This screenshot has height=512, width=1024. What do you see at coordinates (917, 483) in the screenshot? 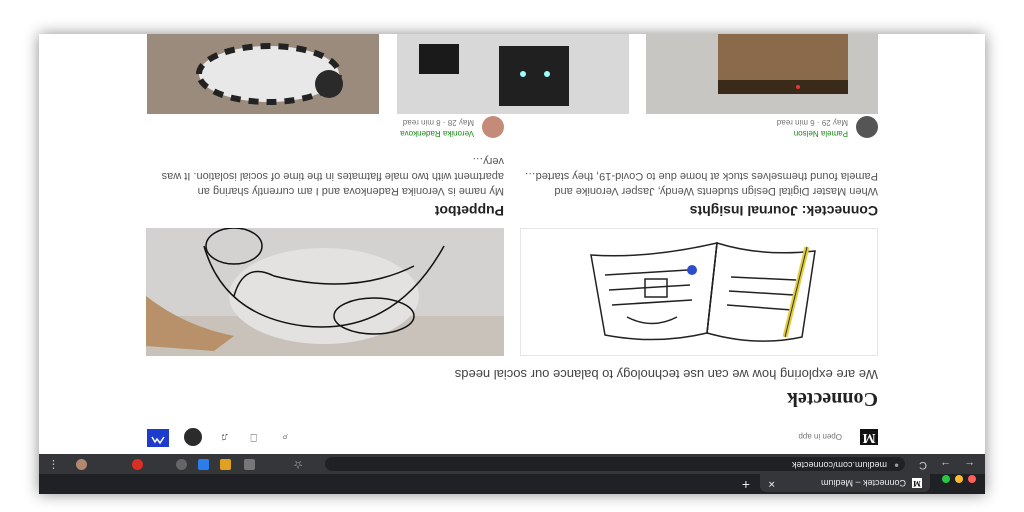
I see `medium-favicon-icon: M` at bounding box center [917, 483].